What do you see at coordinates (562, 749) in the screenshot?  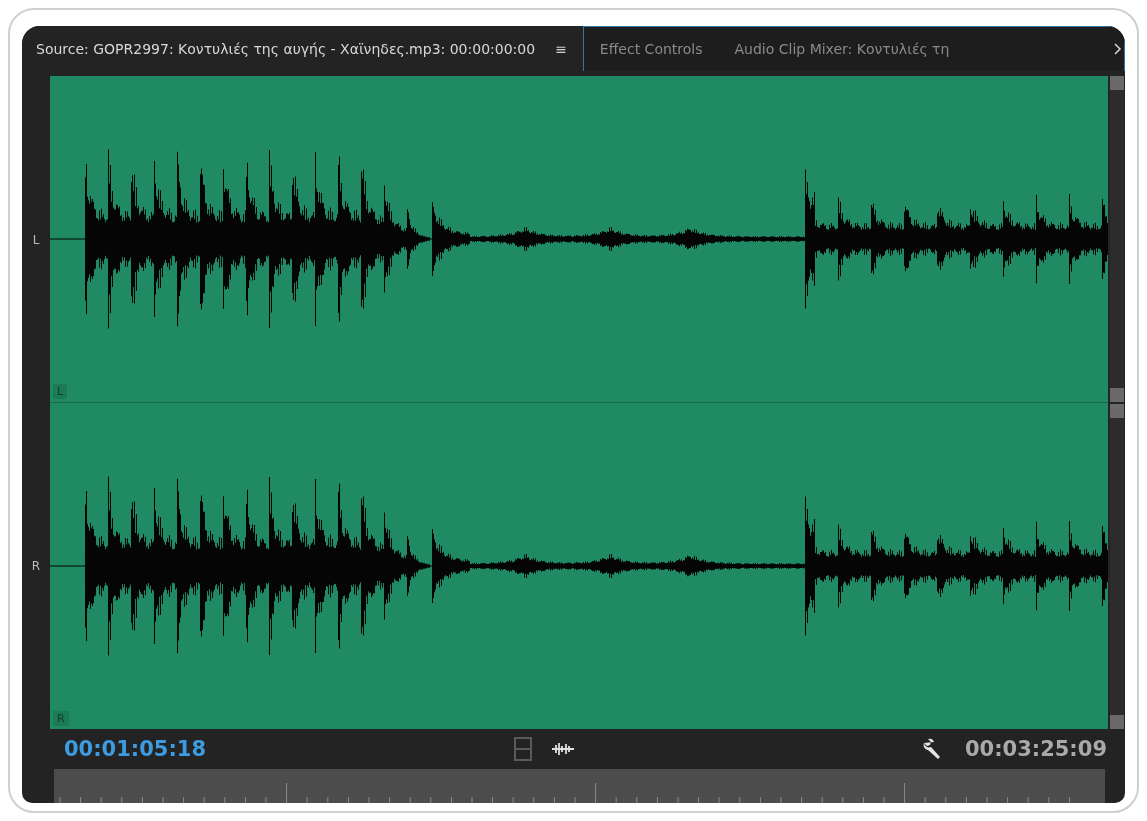 I see `waveform-icon` at bounding box center [562, 749].